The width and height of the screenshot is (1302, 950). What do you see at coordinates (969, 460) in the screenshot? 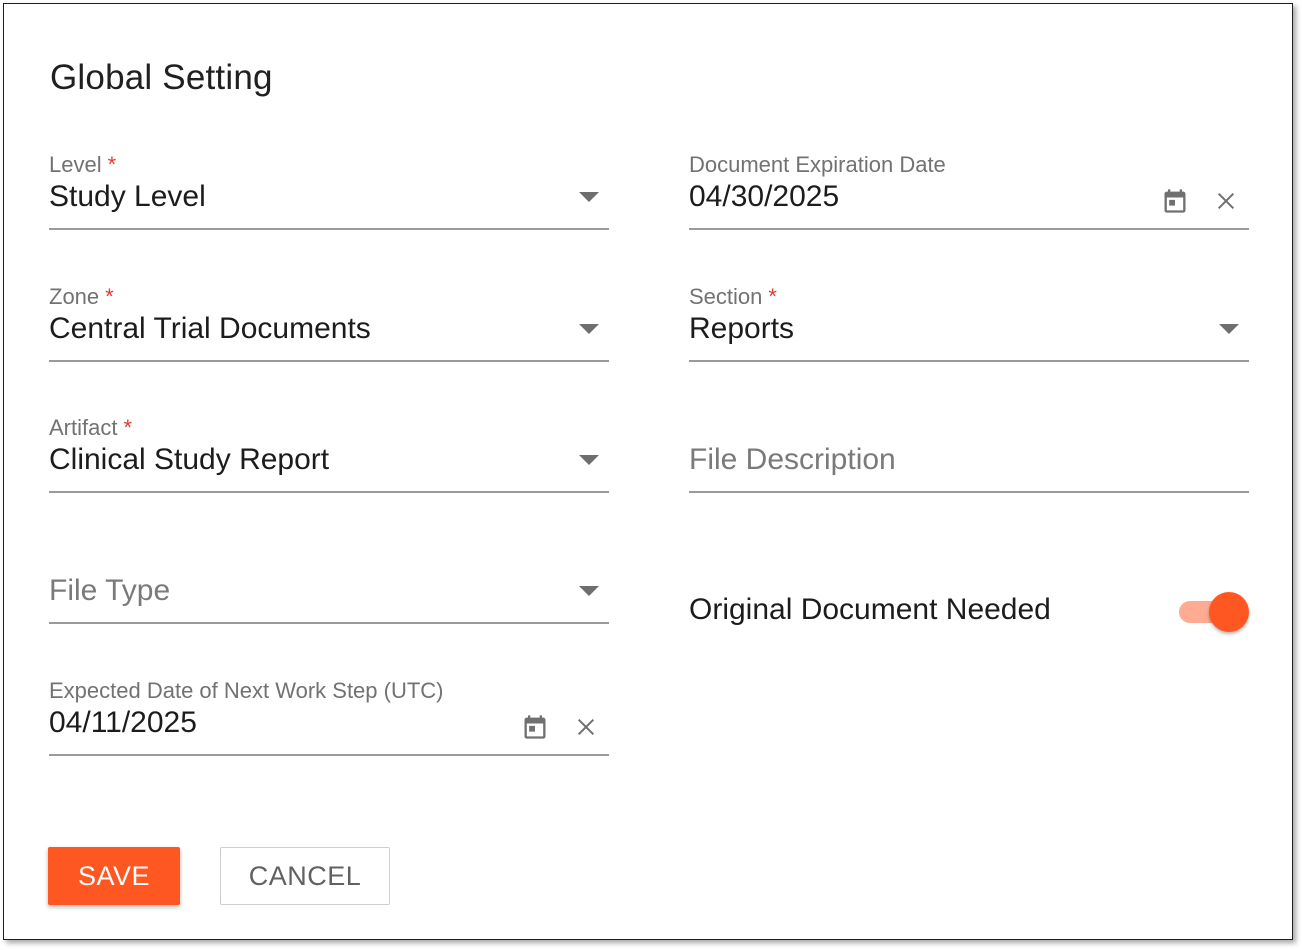
I see `file-description-input: File Description` at bounding box center [969, 460].